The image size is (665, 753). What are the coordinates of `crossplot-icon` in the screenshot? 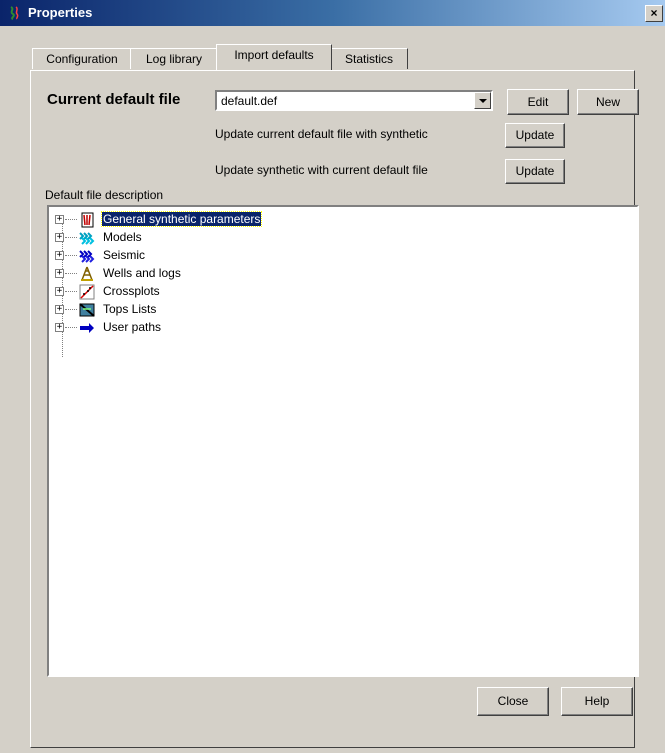 It's located at (87, 292).